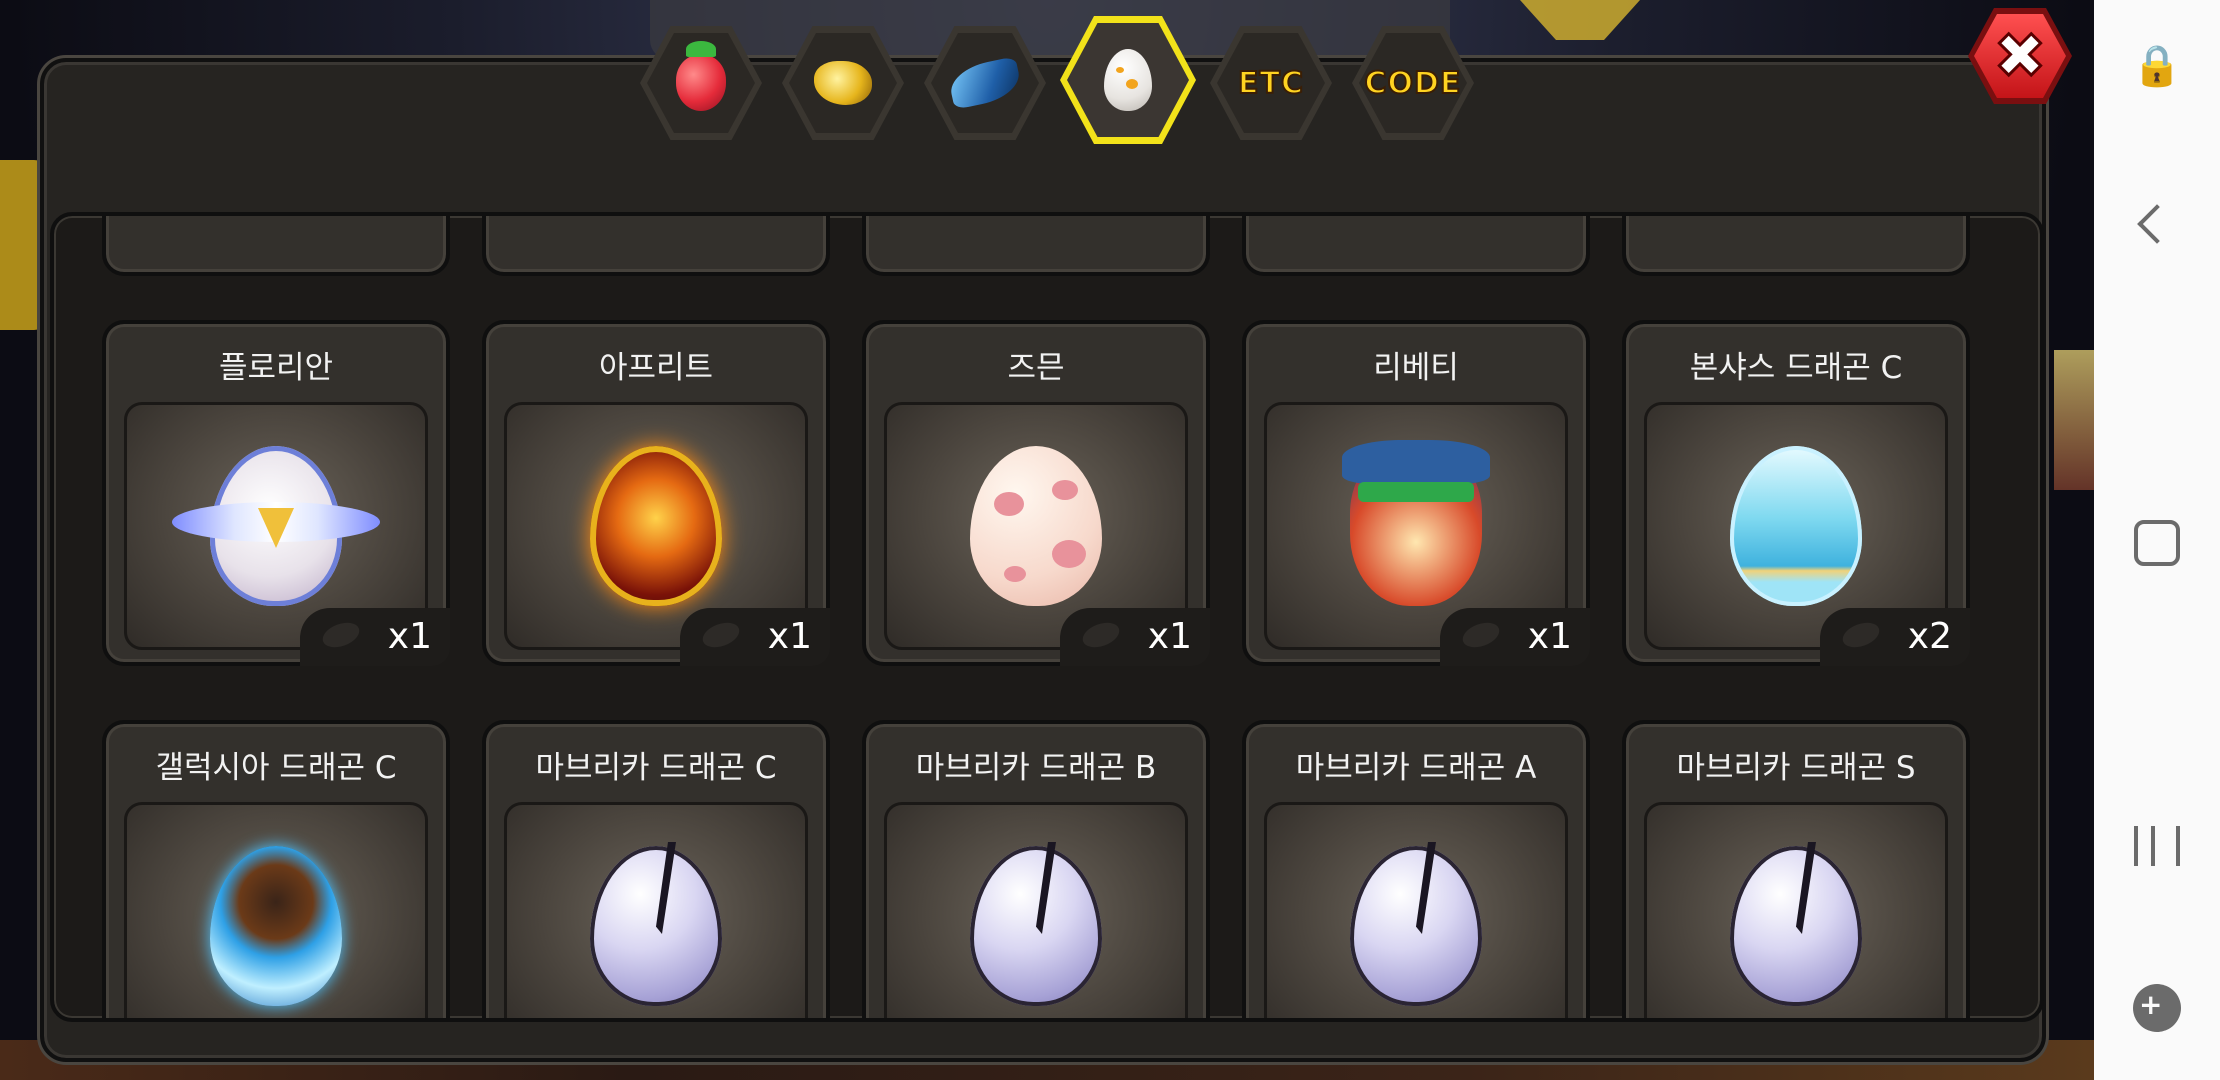  What do you see at coordinates (276, 368) in the screenshot?
I see `item-name: 플로리안` at bounding box center [276, 368].